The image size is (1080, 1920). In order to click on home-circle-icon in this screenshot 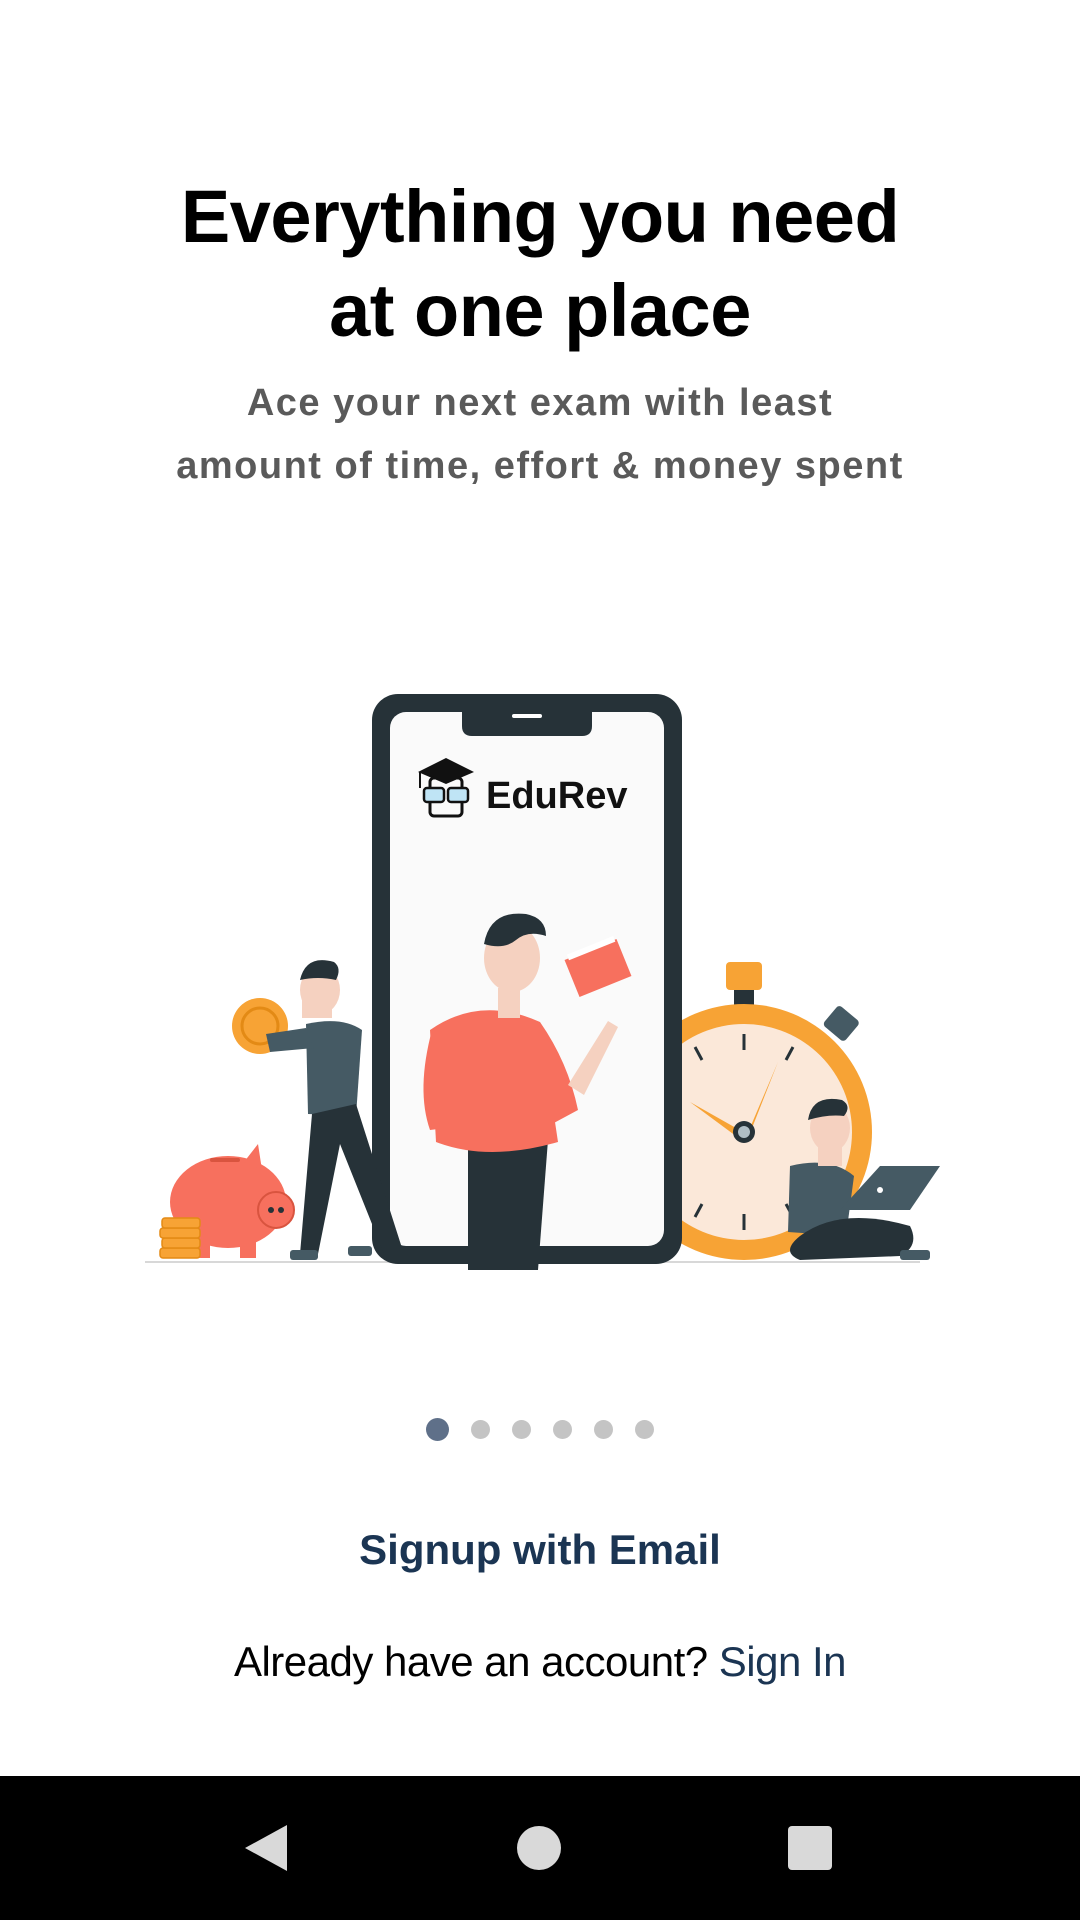, I will do `click(539, 1848)`.